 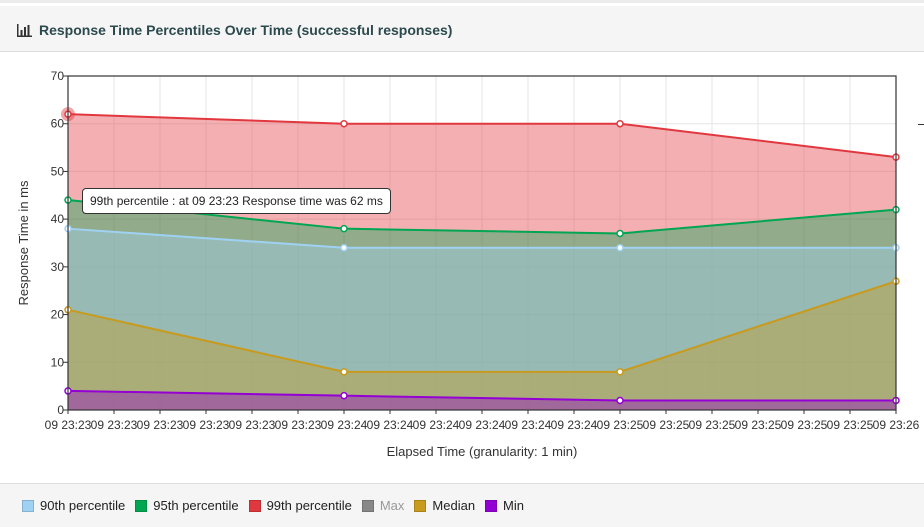 I want to click on legend-label: 99th percentile, so click(x=309, y=505).